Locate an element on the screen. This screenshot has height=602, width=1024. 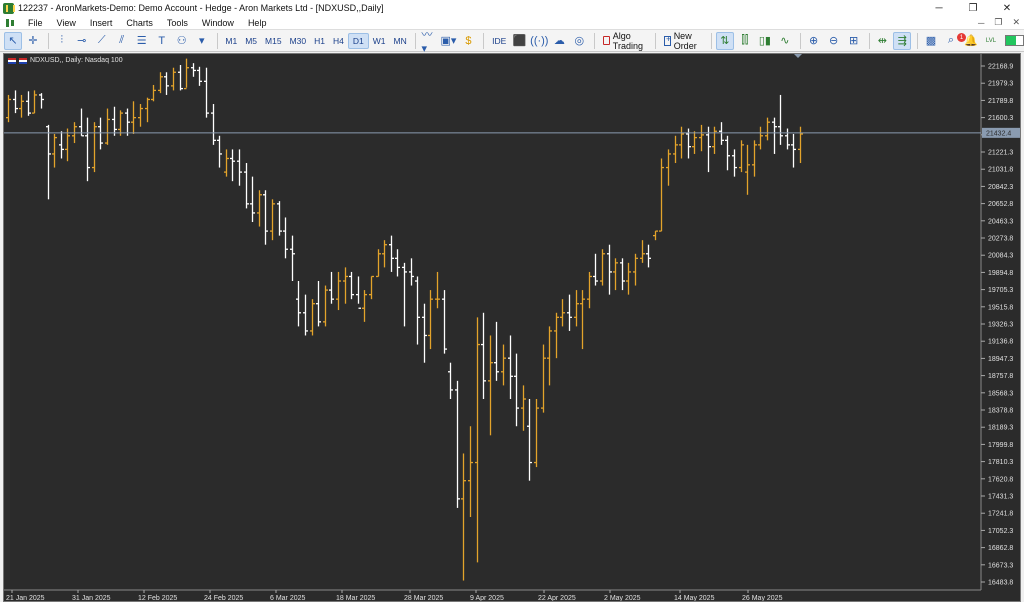
algo-trading-button: Algo Trading is located at coordinates (625, 41).